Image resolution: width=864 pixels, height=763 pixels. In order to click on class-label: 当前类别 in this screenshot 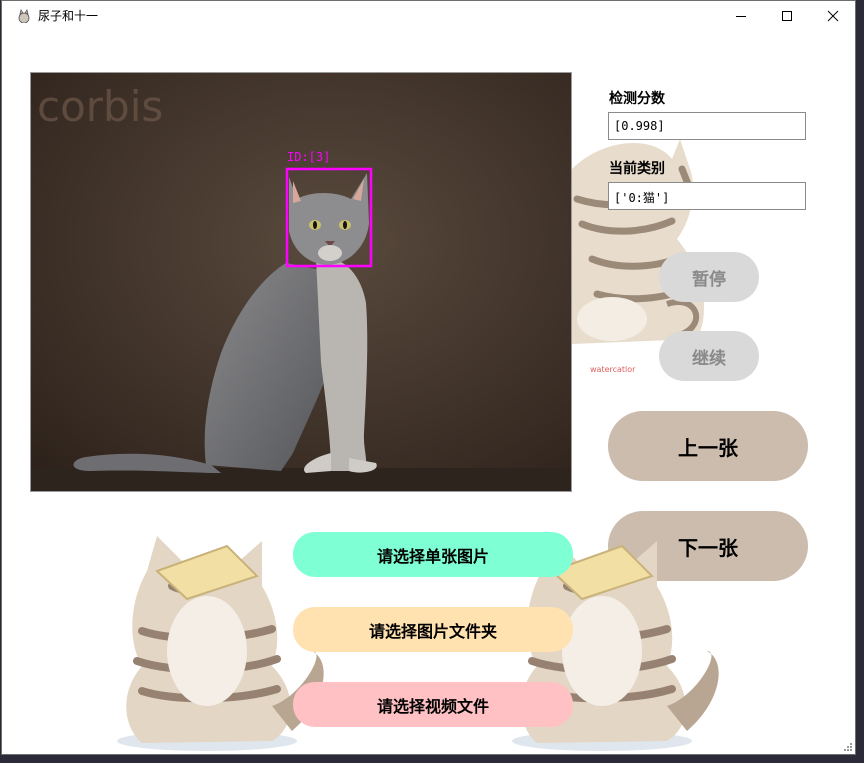, I will do `click(637, 169)`.